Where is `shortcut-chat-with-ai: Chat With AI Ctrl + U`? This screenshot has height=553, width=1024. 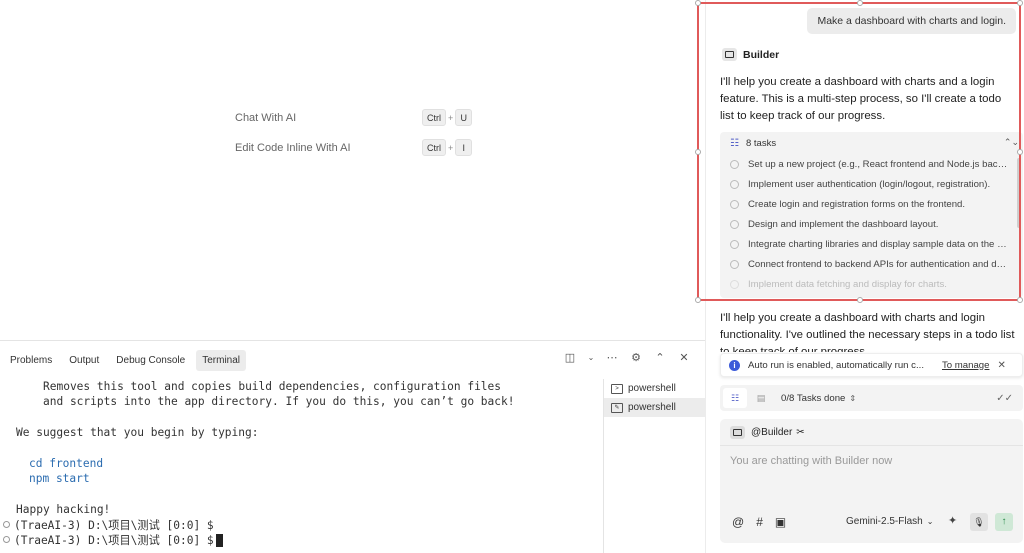
shortcut-chat-with-ai: Chat With AI Ctrl + U is located at coordinates (354, 117).